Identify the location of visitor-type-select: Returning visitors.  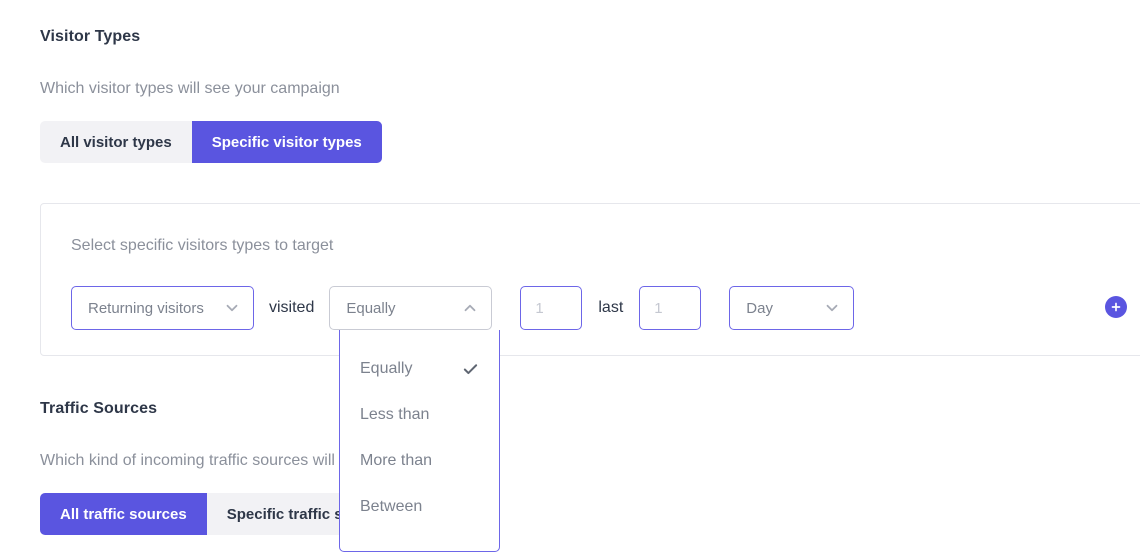
(162, 308).